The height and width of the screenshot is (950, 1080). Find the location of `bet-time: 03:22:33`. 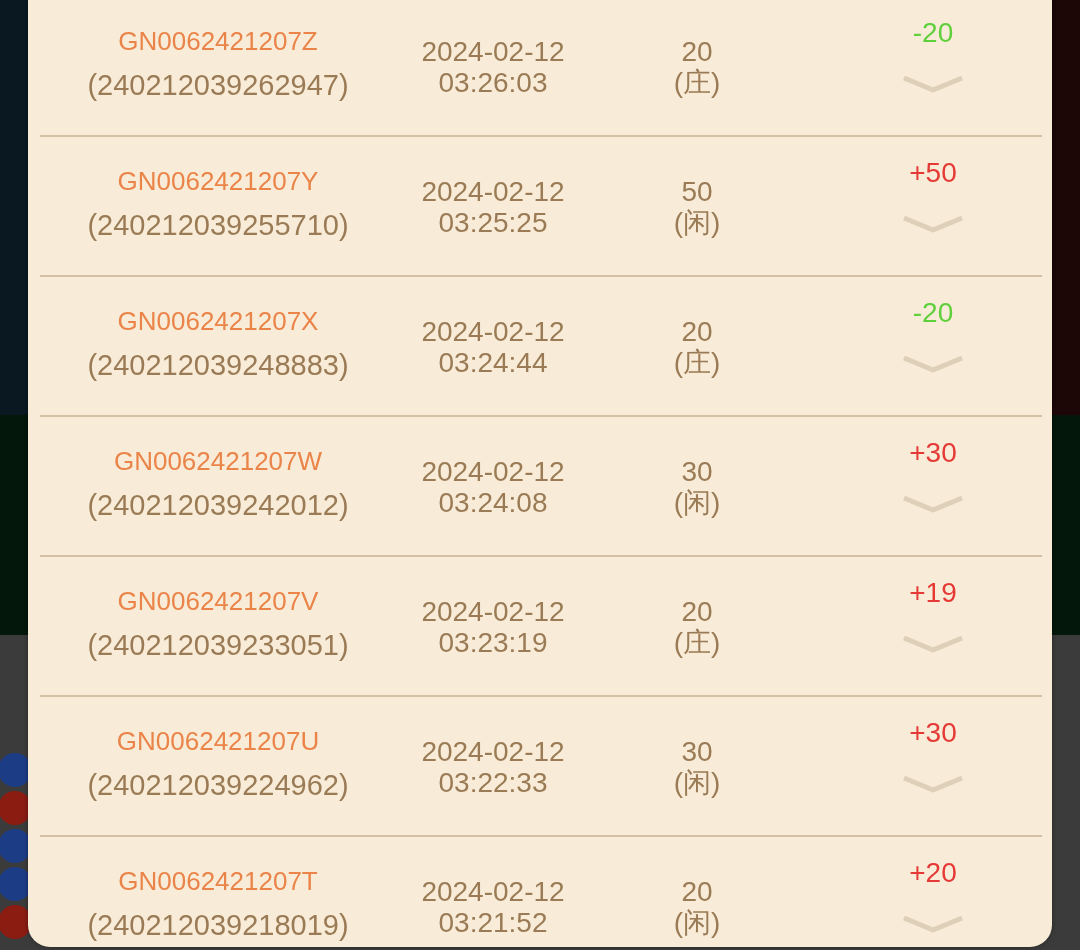

bet-time: 03:22:33 is located at coordinates (493, 782).